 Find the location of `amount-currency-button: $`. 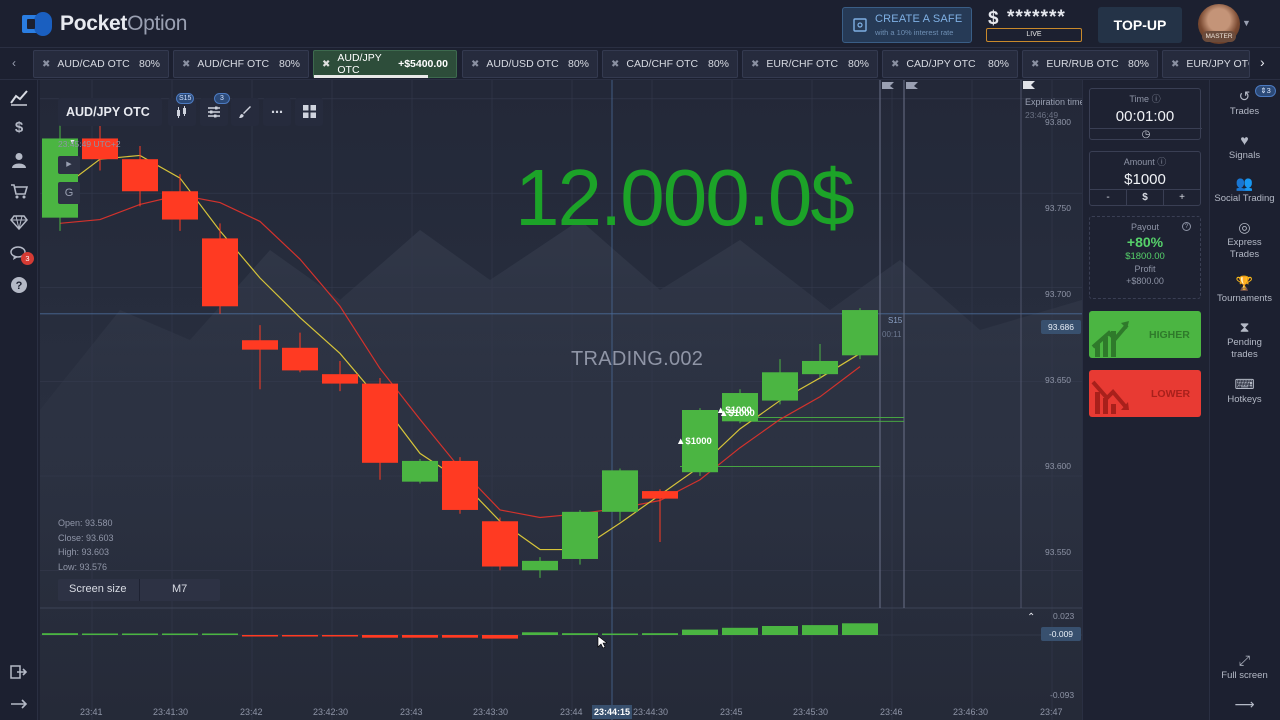

amount-currency-button: $ is located at coordinates (1144, 197).